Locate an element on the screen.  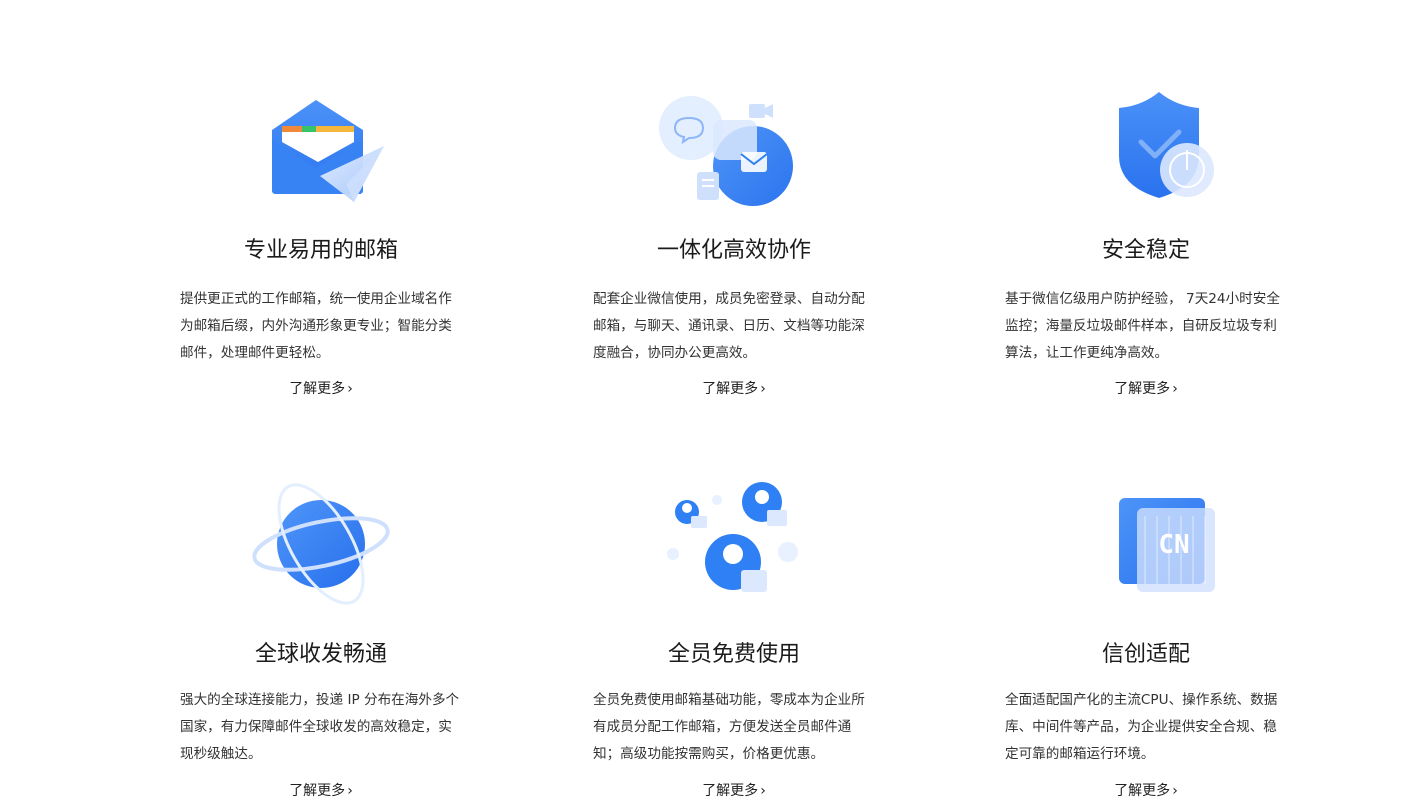
envelope-plane-icon is located at coordinates (321, 160).